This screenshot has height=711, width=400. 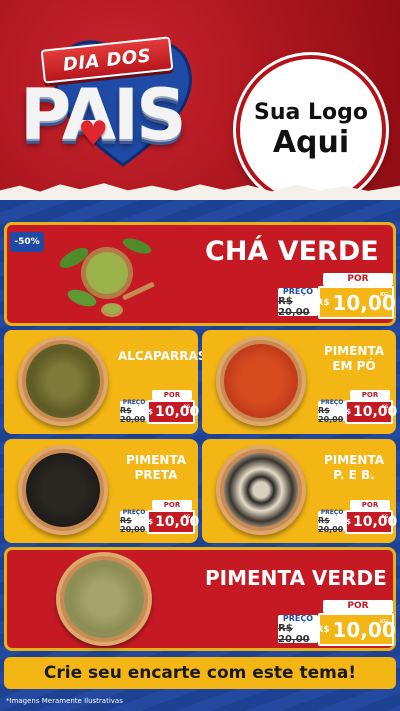 I want to click on title-line-2: P. E B., so click(x=354, y=475).